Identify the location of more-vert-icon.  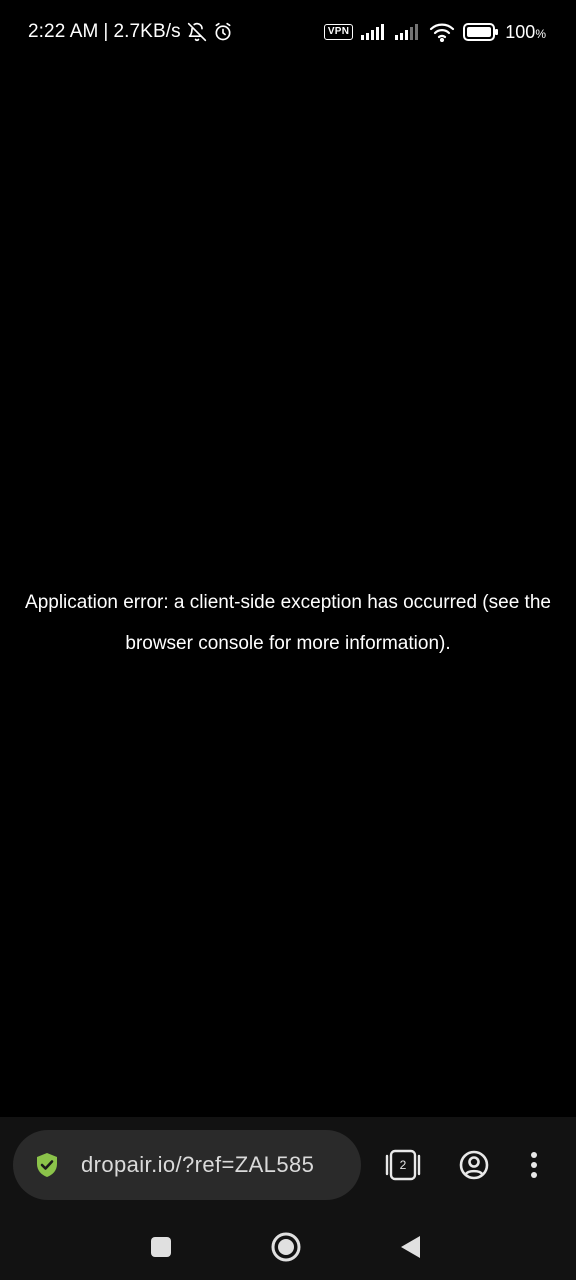
(534, 1165).